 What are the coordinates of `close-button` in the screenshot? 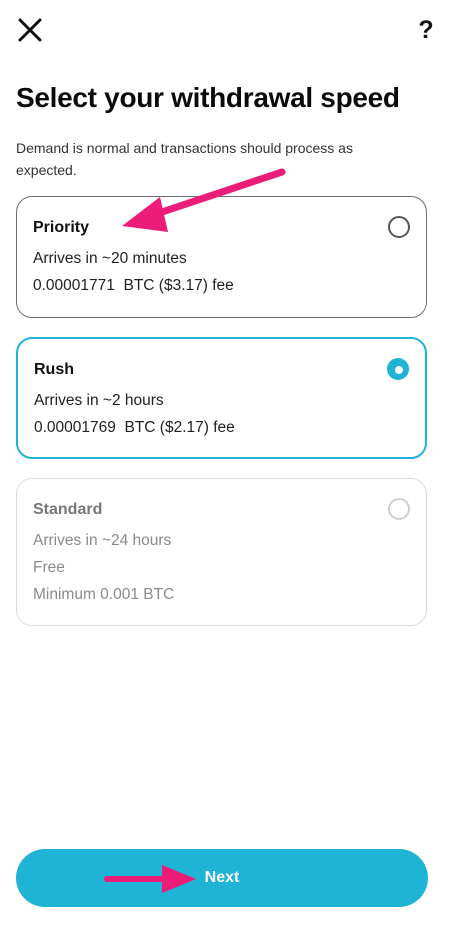 It's located at (30, 30).